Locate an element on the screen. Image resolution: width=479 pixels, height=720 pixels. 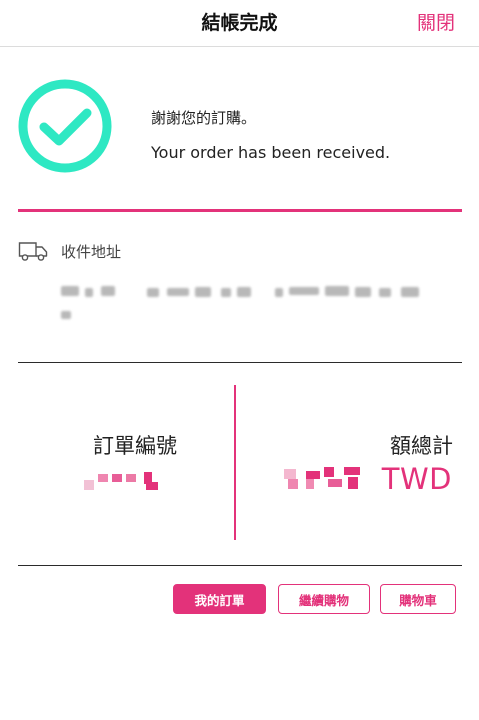
vertical-divider is located at coordinates (235, 462).